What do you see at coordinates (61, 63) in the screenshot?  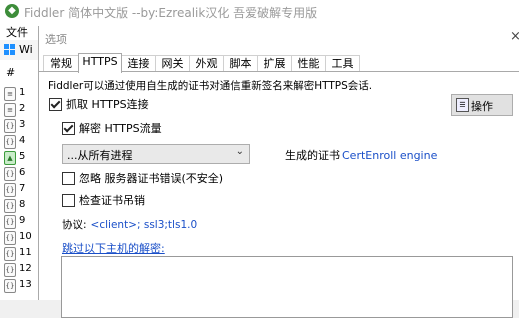 I see `tab-general: 常规` at bounding box center [61, 63].